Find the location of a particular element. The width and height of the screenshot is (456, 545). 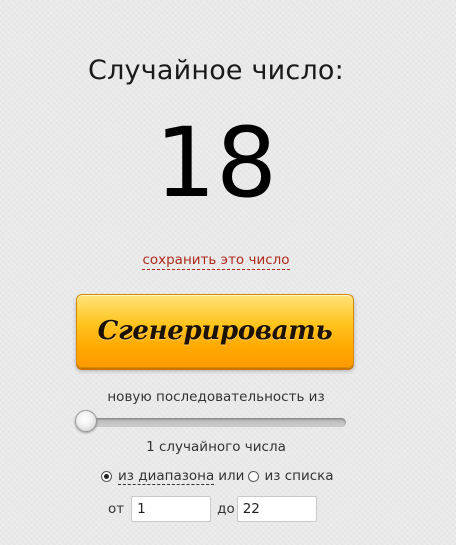

from-field is located at coordinates (171, 509).